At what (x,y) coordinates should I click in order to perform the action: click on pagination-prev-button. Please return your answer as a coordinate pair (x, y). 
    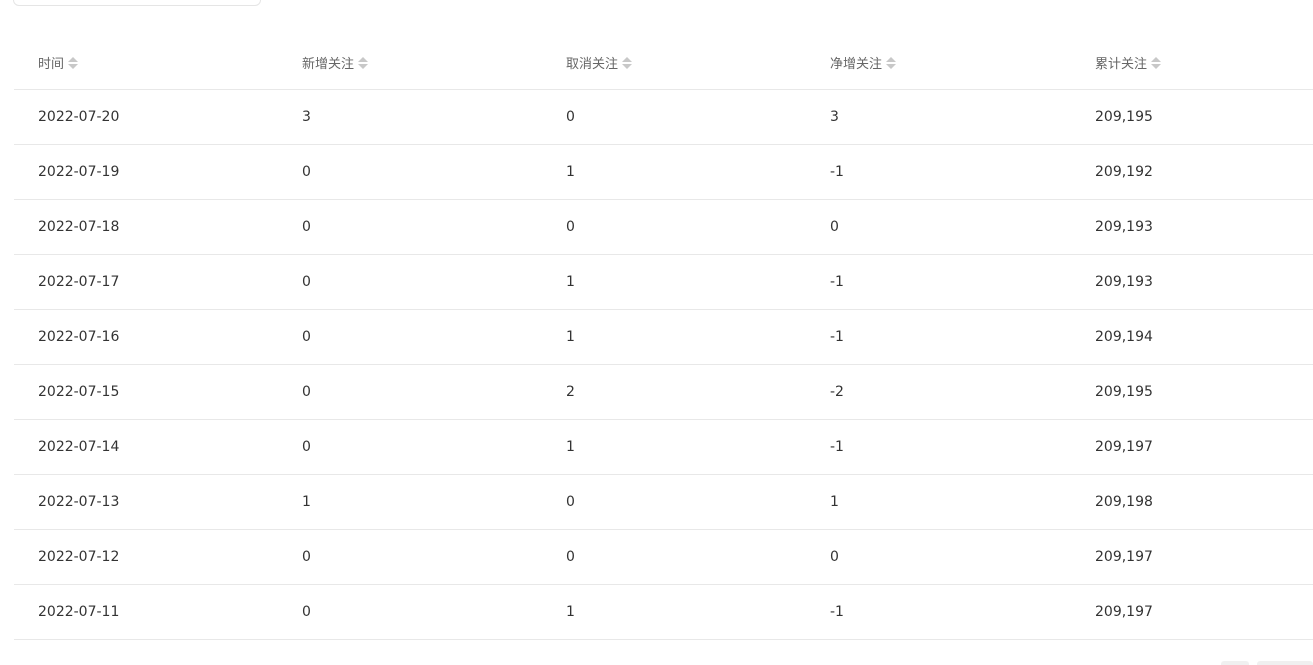
    Looking at the image, I should click on (1235, 663).